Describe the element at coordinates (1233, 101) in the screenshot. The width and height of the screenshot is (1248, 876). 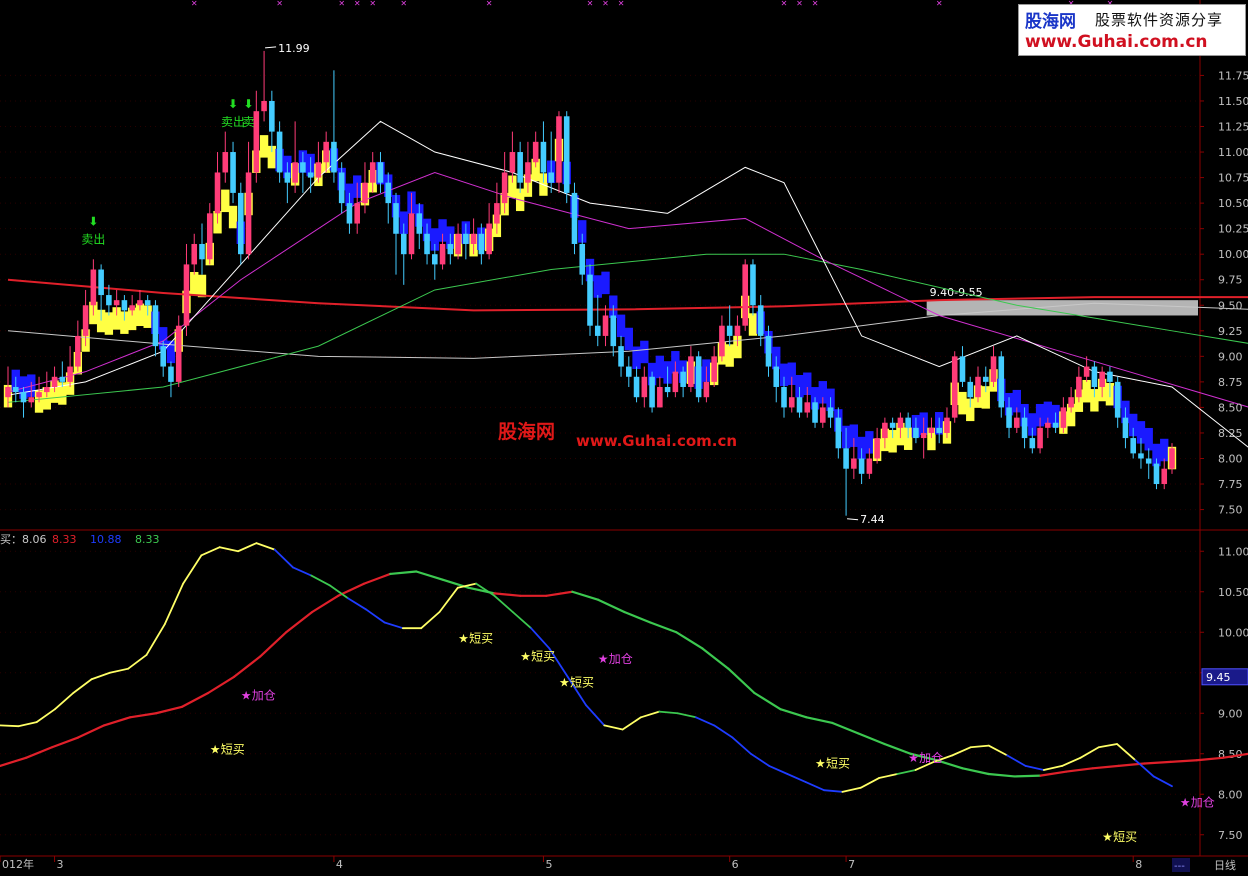
I see `price-tick-label: 11.50` at that location.